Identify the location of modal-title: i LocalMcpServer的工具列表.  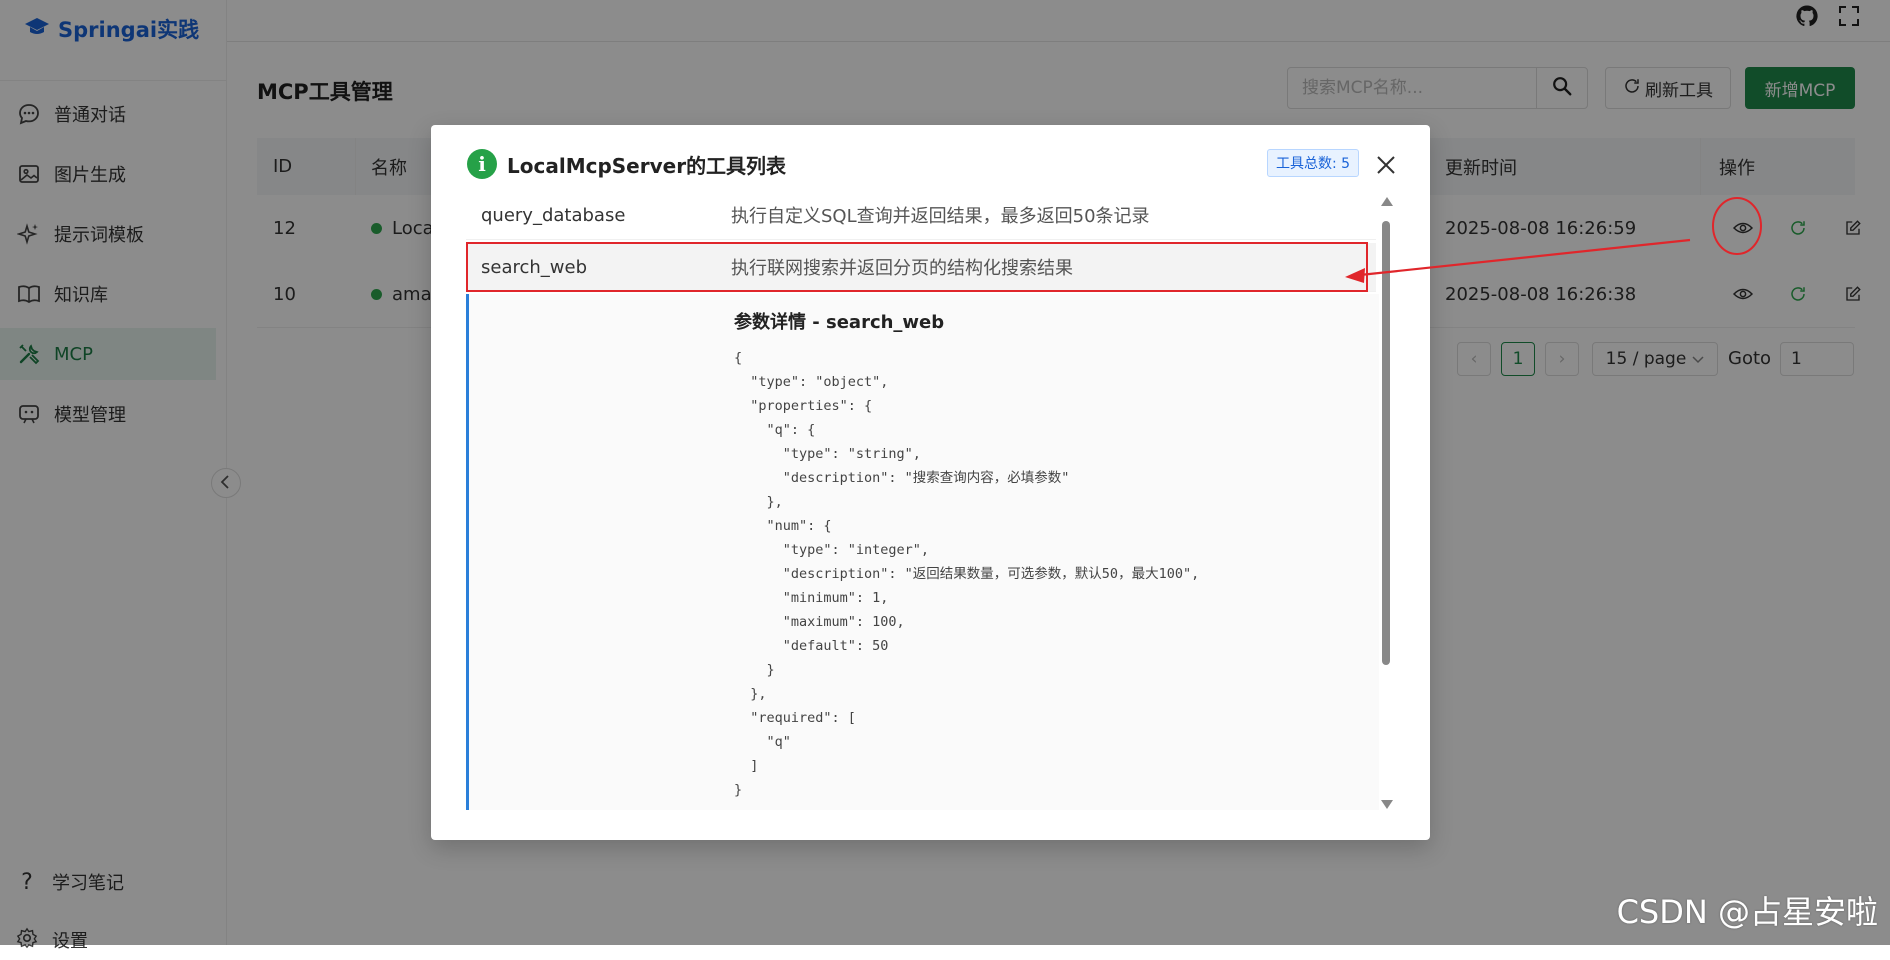
(626, 164).